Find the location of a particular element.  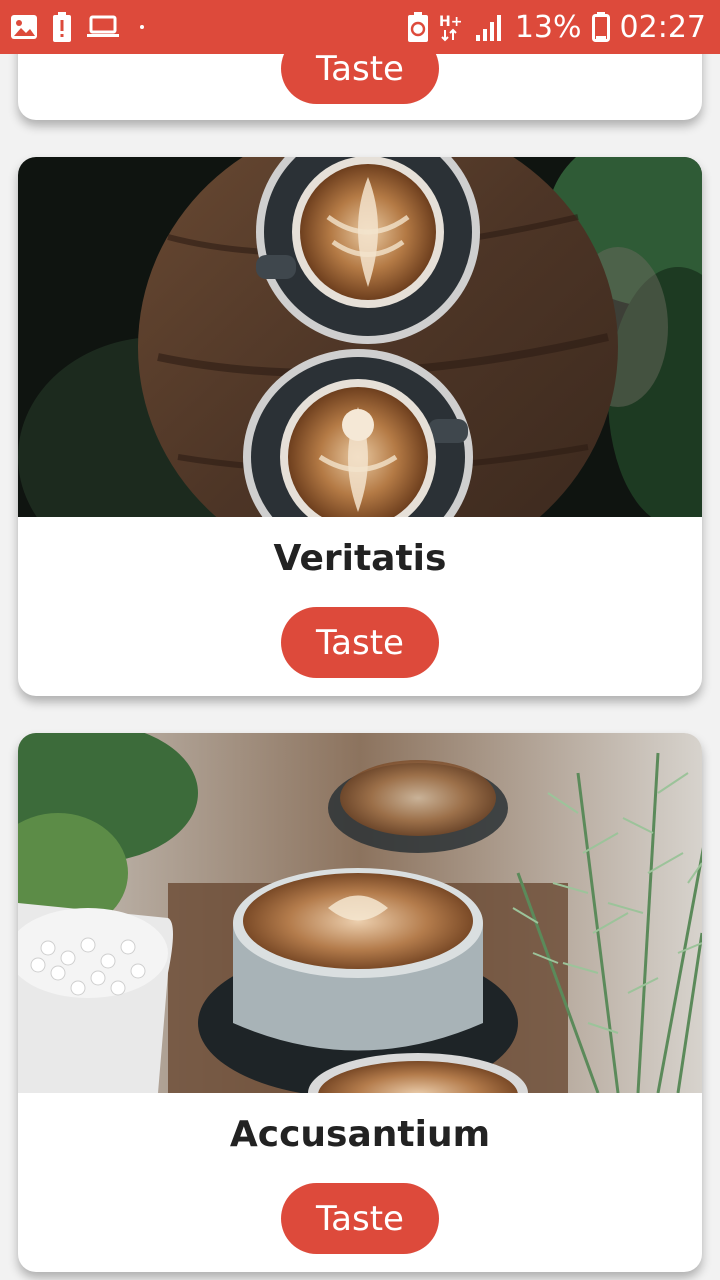

battery-percent: 13% is located at coordinates (548, 27).